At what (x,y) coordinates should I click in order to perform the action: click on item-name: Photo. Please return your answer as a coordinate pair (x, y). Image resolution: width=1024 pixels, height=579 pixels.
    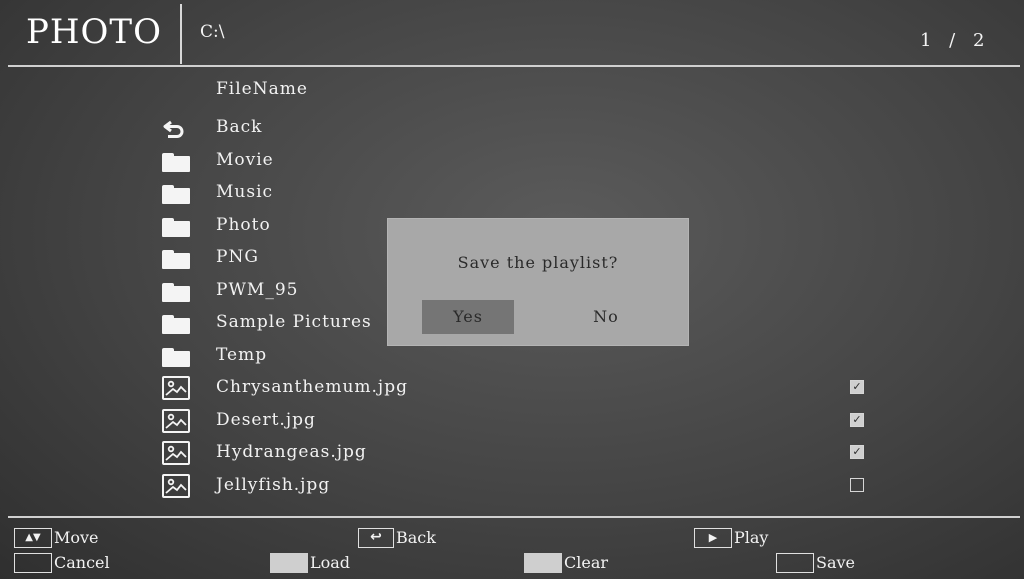
    Looking at the image, I should click on (243, 224).